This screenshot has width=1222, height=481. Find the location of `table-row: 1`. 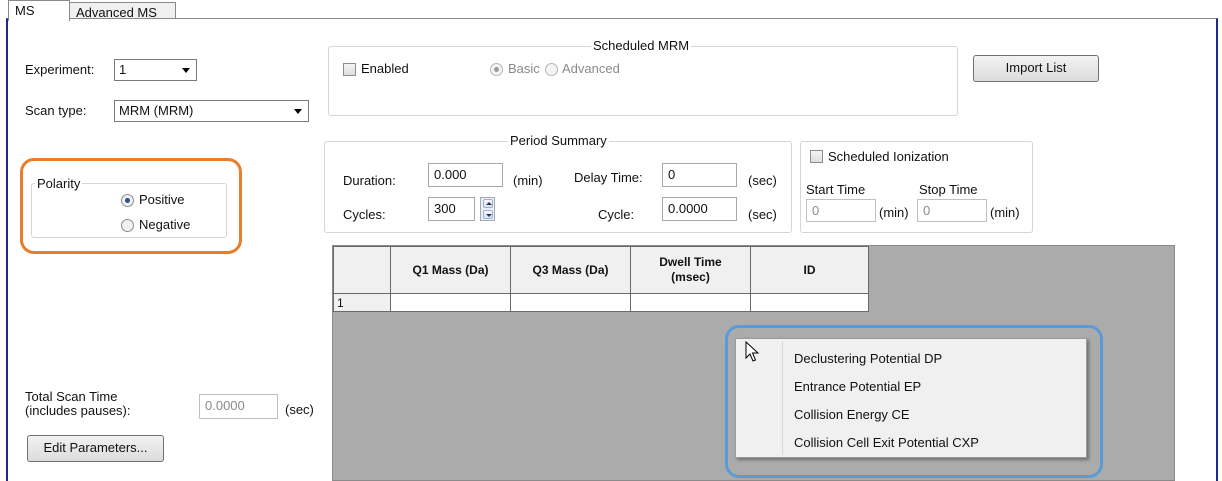

table-row: 1 is located at coordinates (601, 302).